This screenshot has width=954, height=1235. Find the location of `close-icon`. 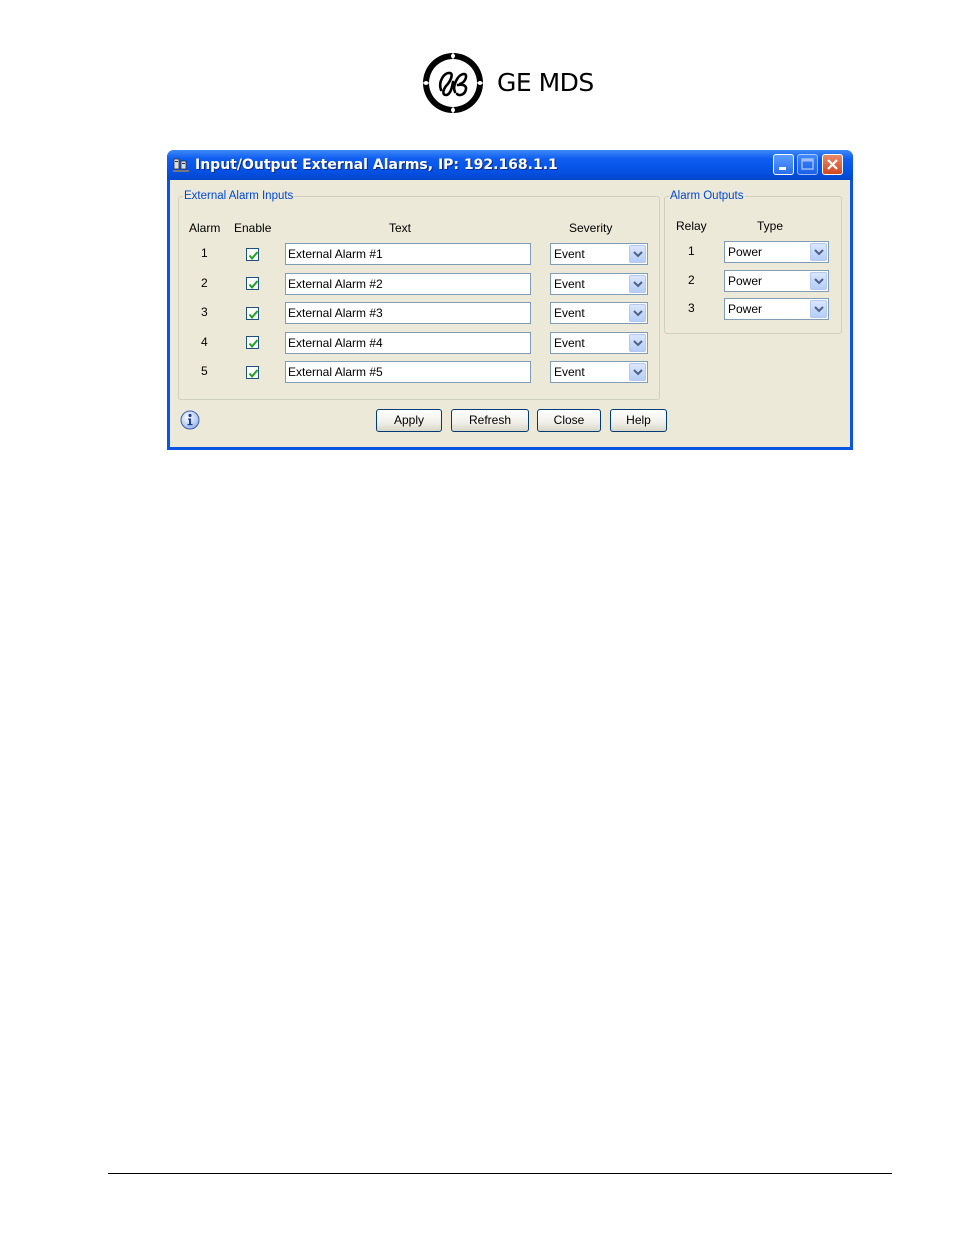

close-icon is located at coordinates (832, 164).